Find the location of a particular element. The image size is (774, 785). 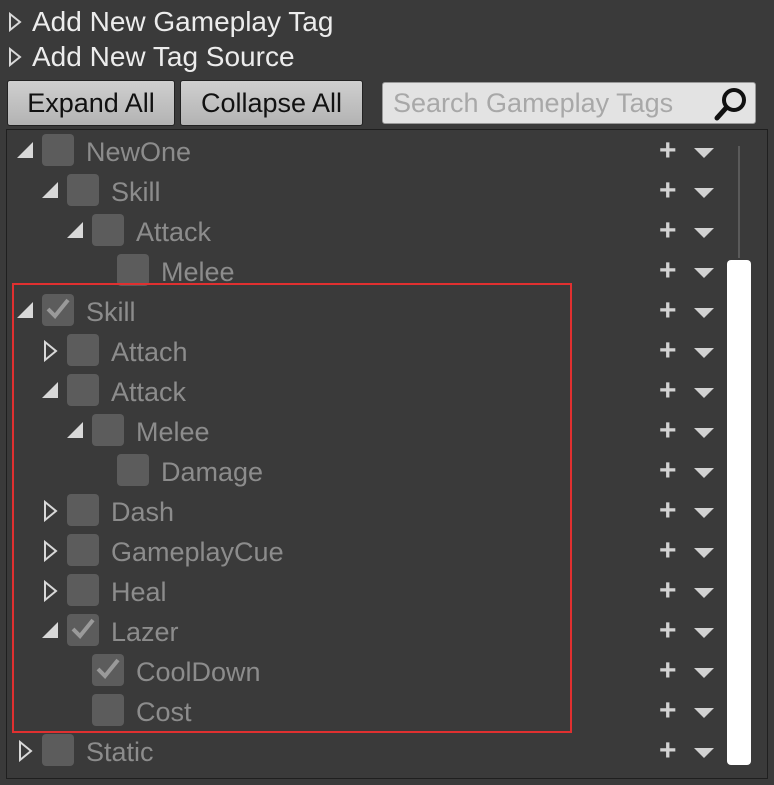

tree-row: Heal + is located at coordinates (367, 592).